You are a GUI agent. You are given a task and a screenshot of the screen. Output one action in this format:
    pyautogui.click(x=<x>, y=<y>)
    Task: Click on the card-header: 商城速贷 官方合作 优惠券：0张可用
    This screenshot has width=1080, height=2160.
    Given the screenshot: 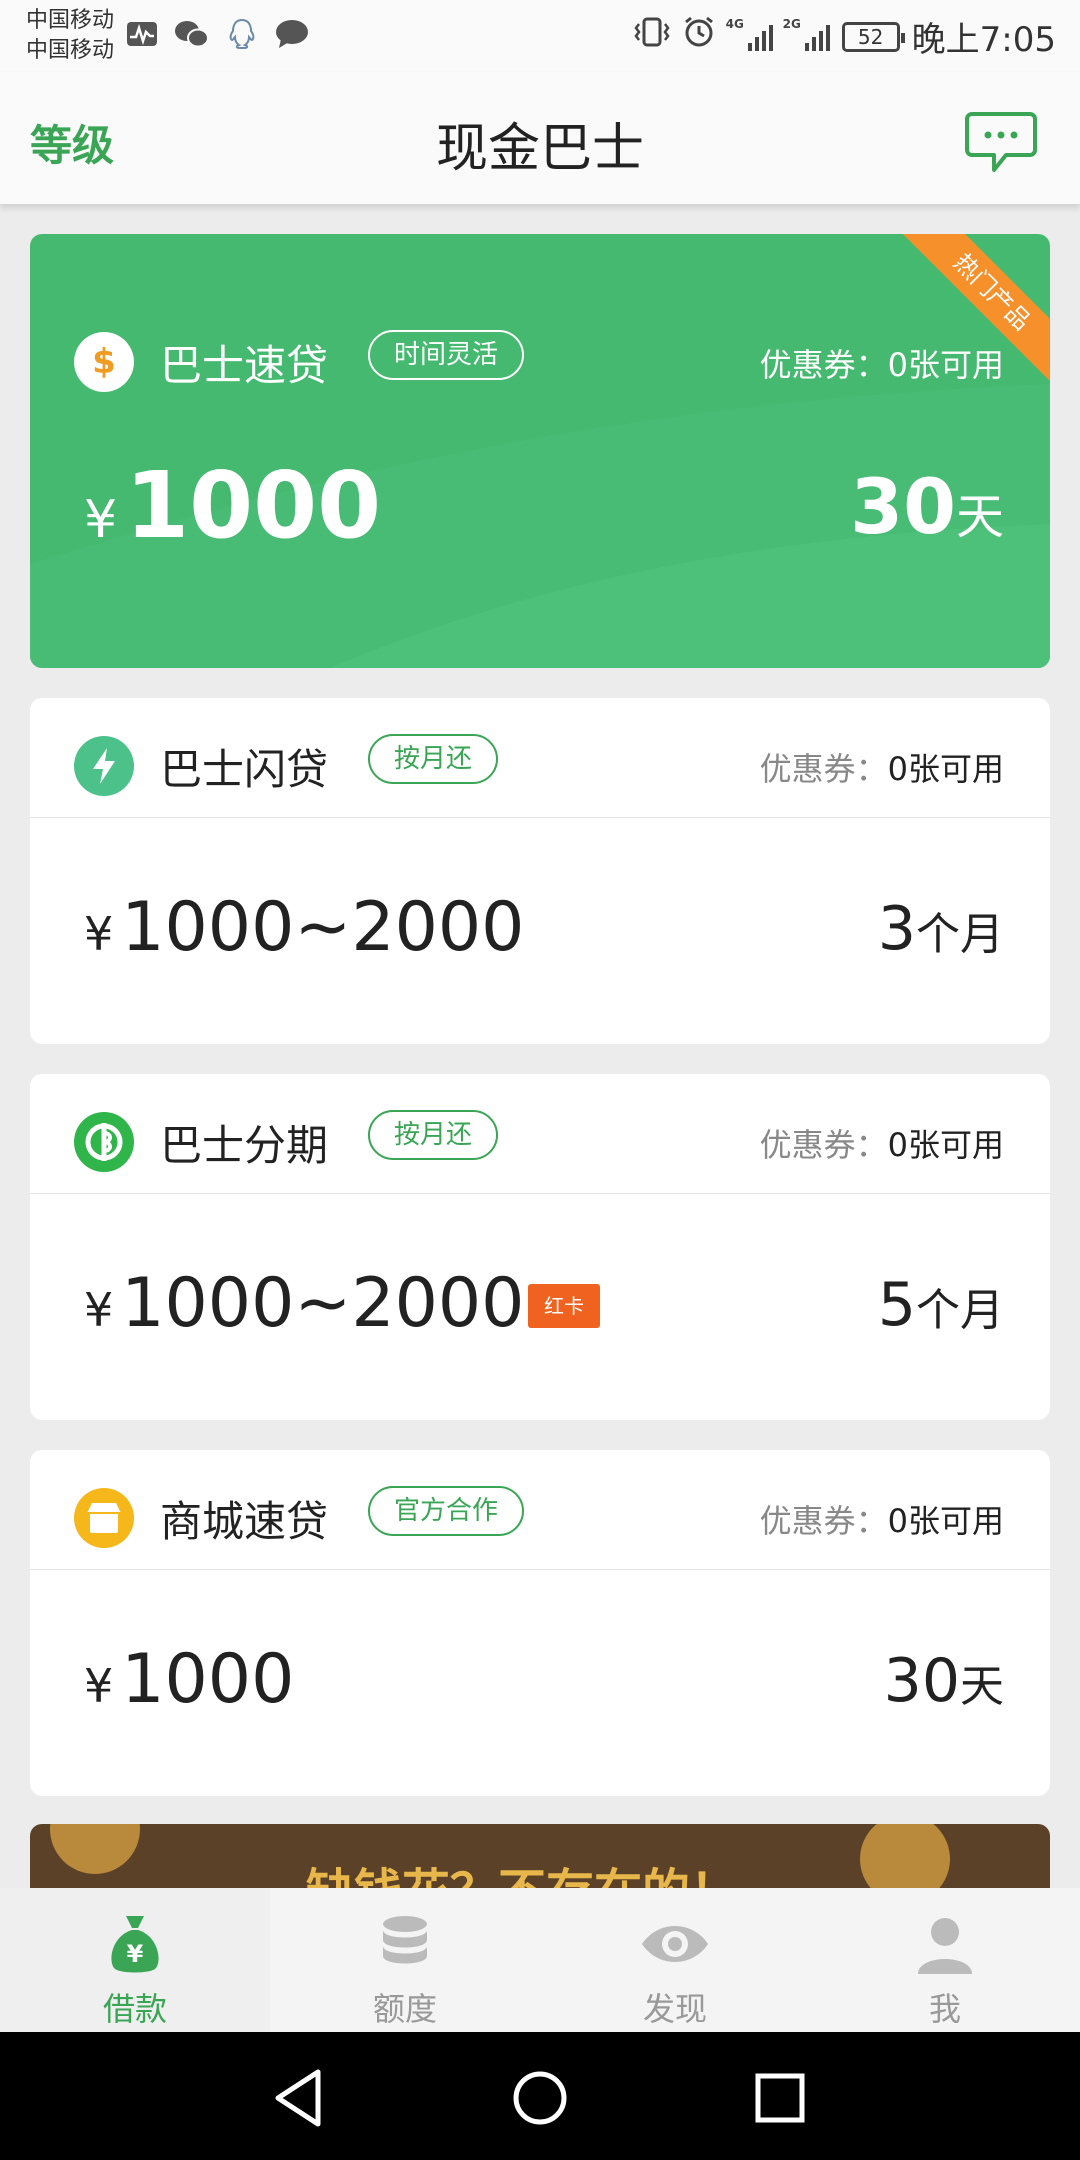 What is the action you would take?
    pyautogui.click(x=540, y=1510)
    